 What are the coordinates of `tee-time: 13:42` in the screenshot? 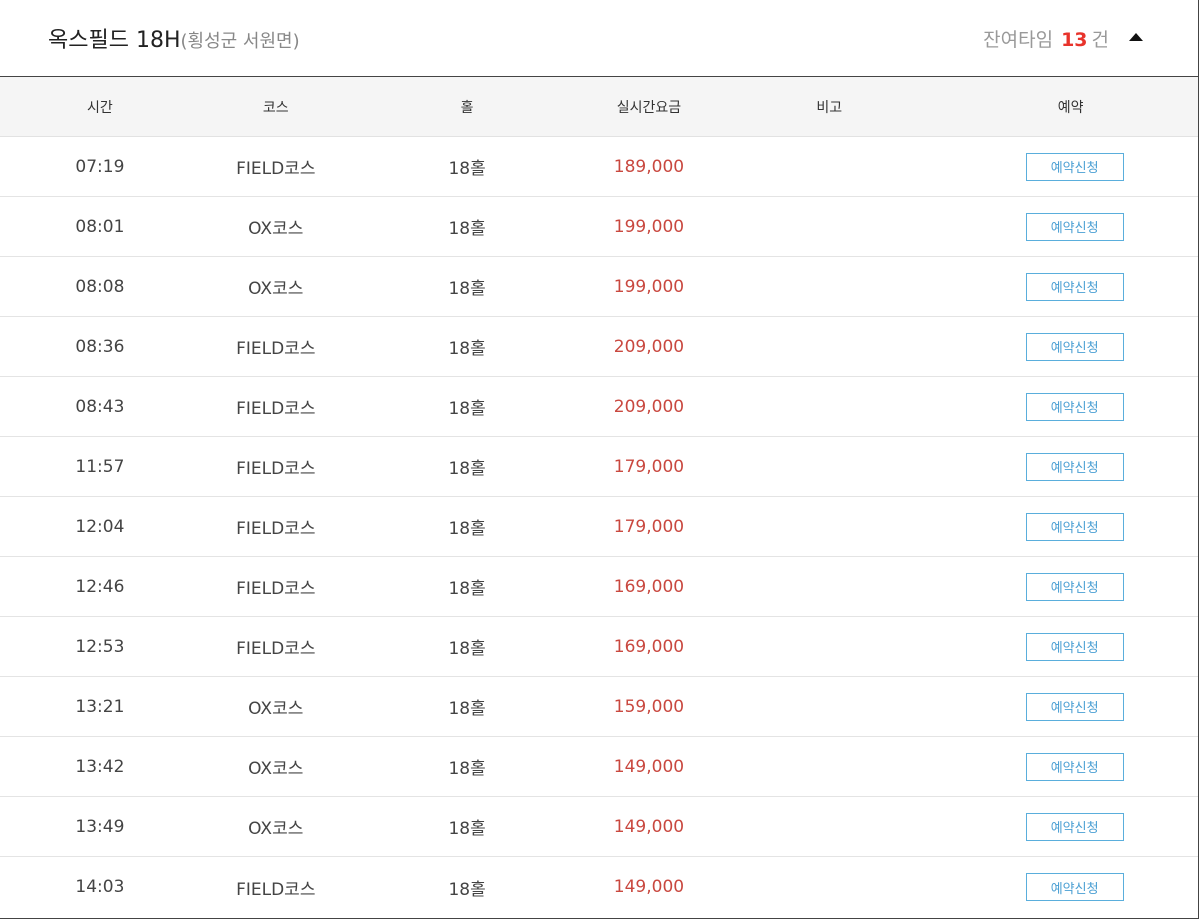 It's located at (100, 766).